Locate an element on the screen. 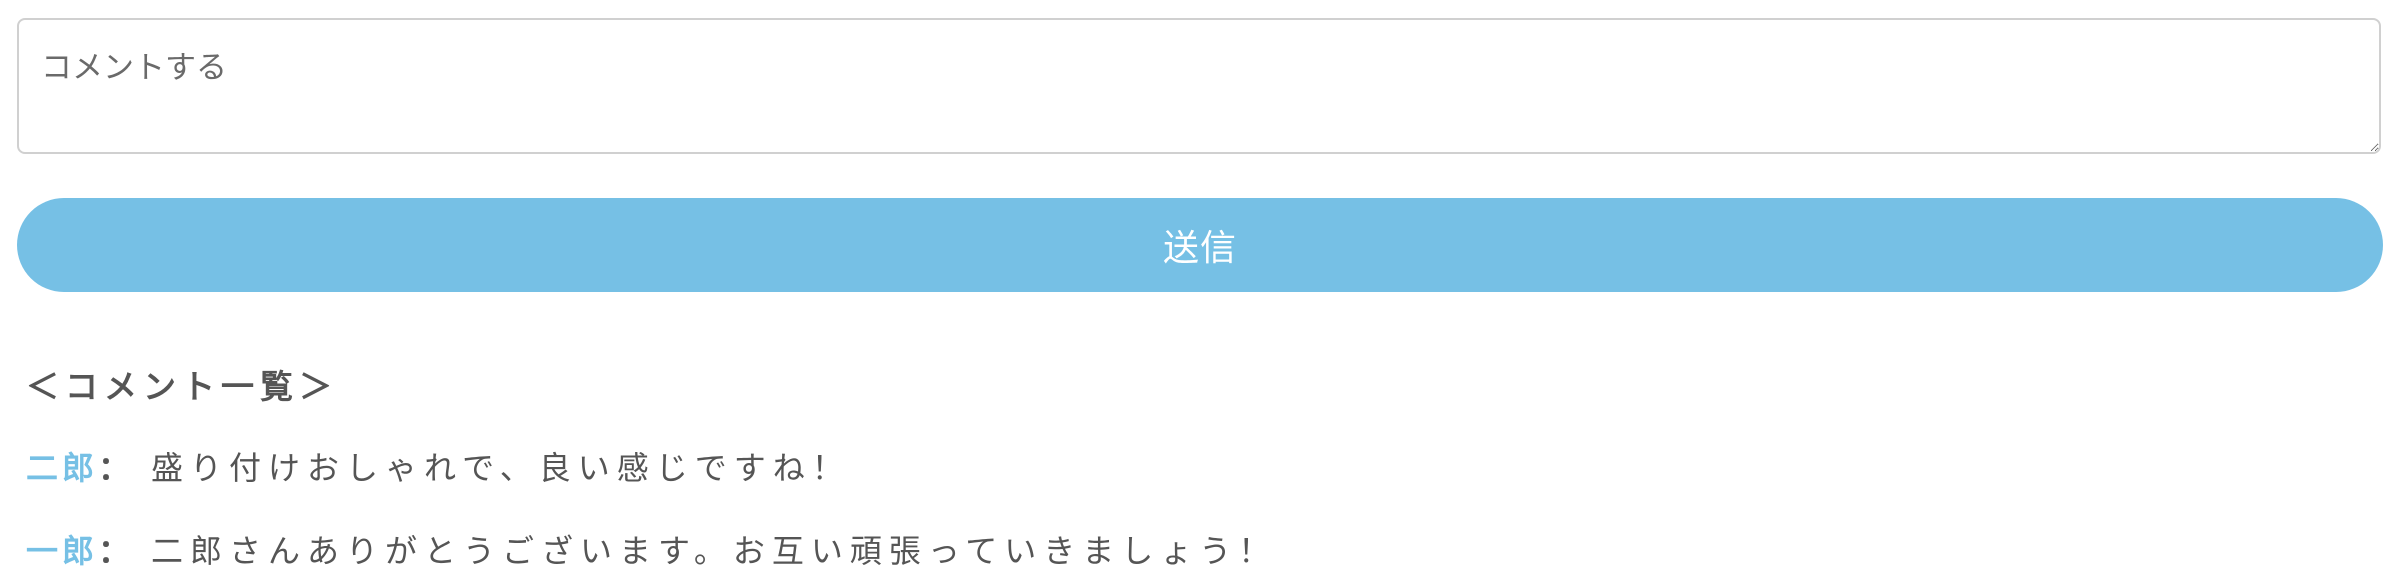  comment-list-heading: ＜コメント一覧＞ is located at coordinates (182, 386).